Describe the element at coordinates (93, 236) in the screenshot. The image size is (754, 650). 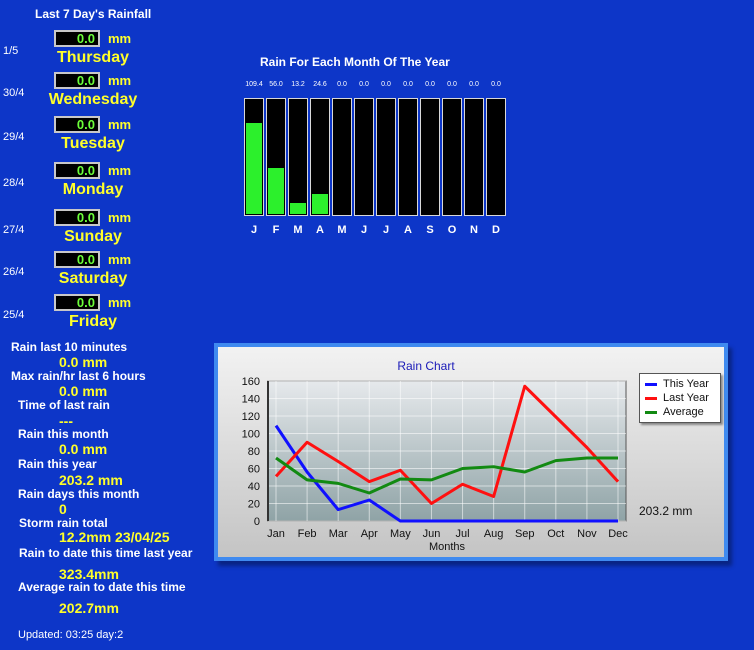
I see `day-name-label: Sunday` at that location.